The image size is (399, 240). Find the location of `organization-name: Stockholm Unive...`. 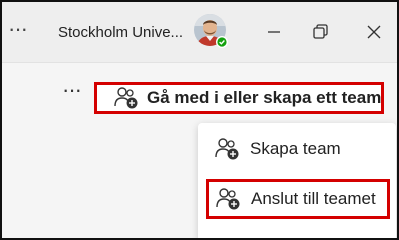

organization-name: Stockholm Unive... is located at coordinates (120, 32).